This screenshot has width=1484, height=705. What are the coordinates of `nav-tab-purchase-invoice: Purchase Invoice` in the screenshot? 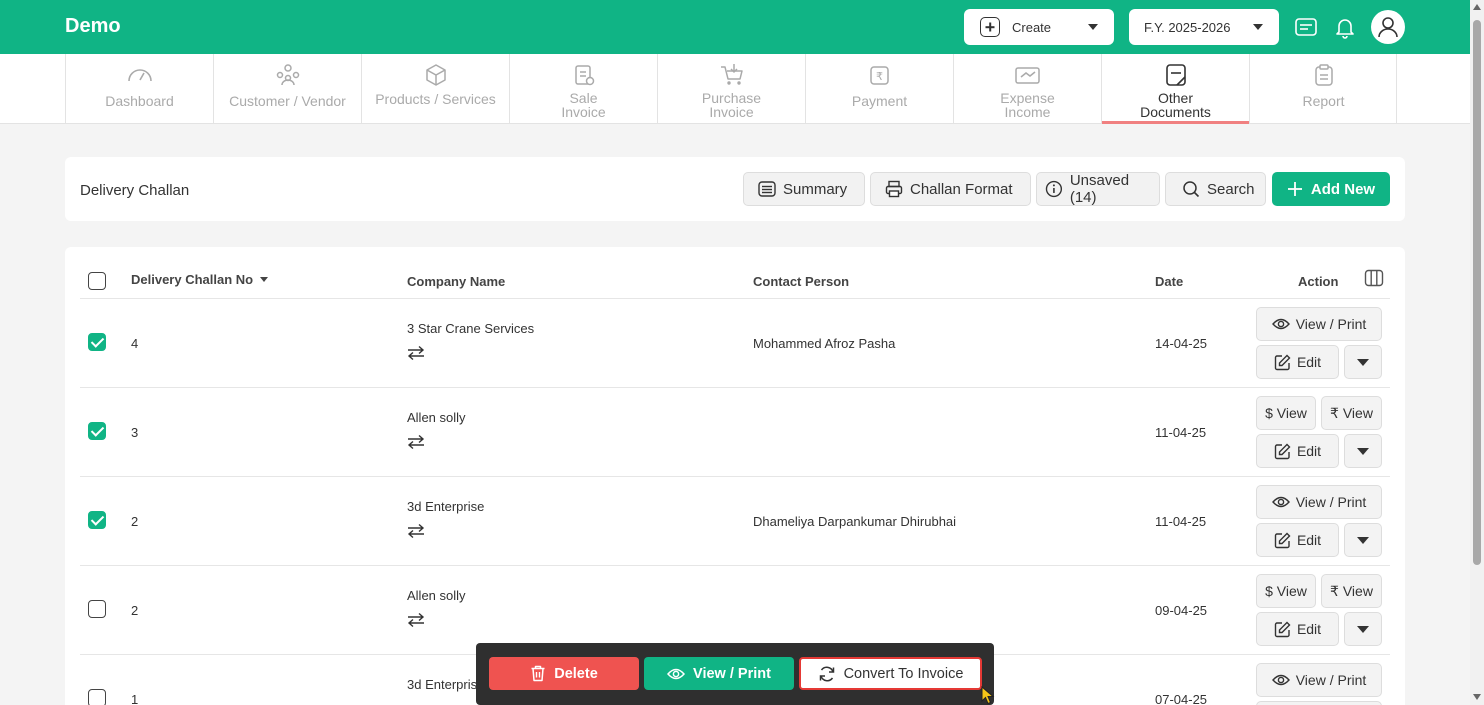 It's located at (731, 89).